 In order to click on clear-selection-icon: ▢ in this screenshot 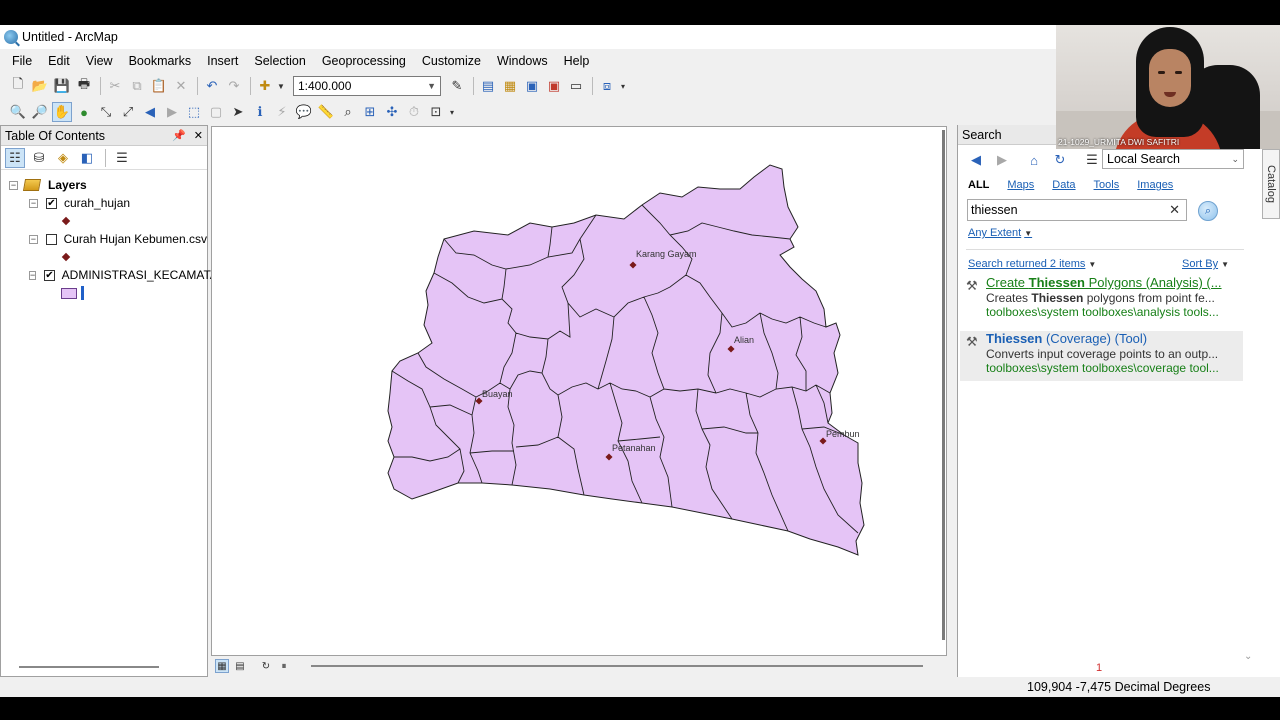, I will do `click(216, 112)`.